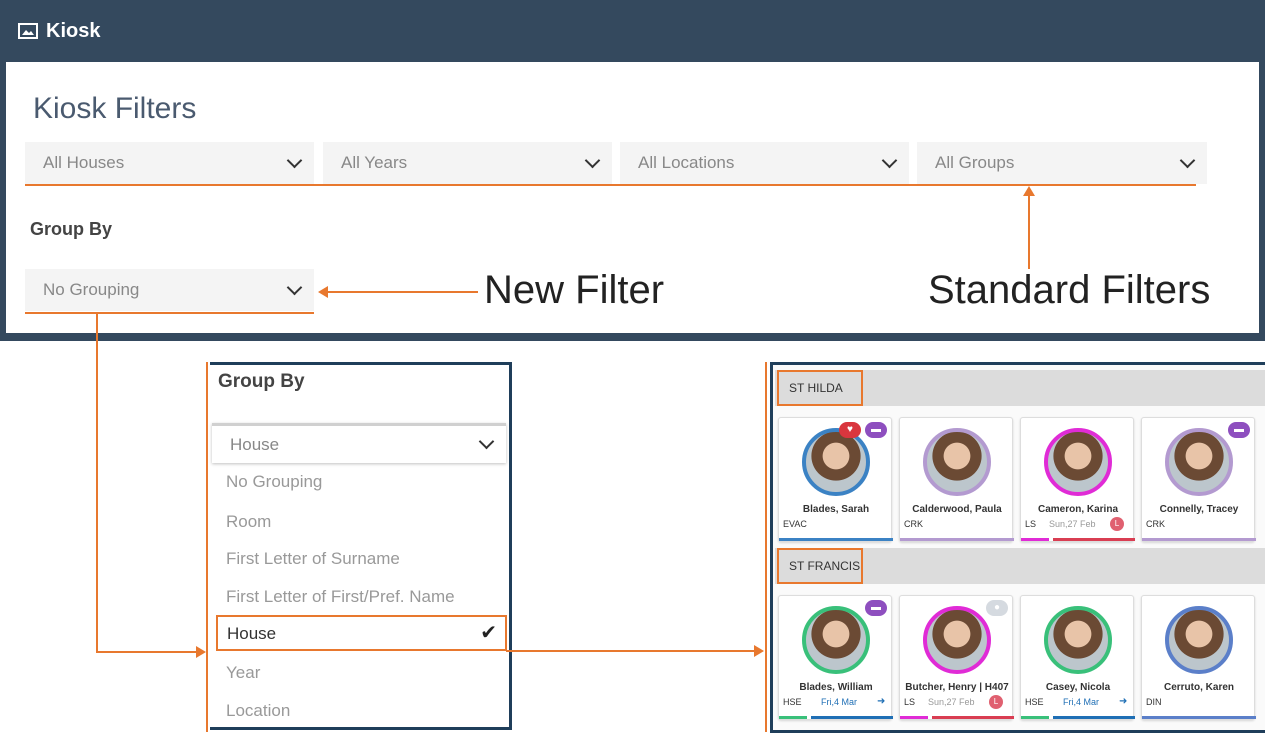 This screenshot has width=1265, height=733. What do you see at coordinates (252, 633) in the screenshot?
I see `option-house: House` at bounding box center [252, 633].